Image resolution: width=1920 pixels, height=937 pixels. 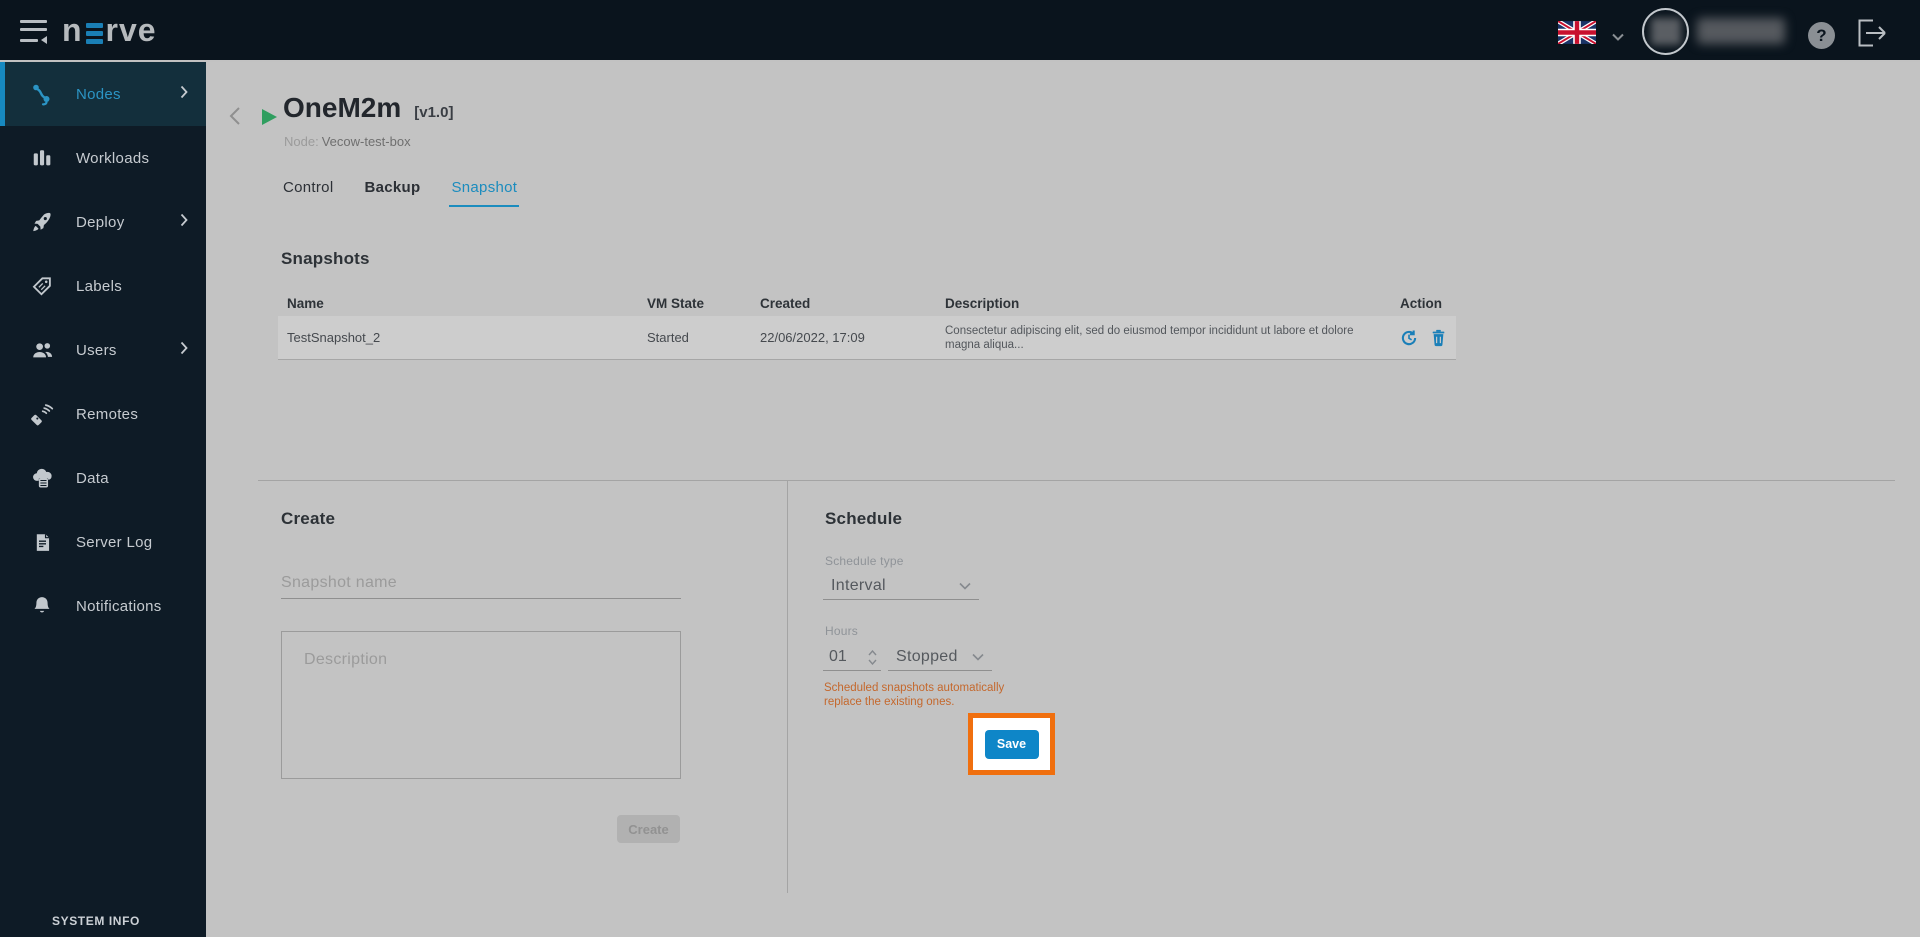 I want to click on hours-stepper, so click(x=872, y=657).